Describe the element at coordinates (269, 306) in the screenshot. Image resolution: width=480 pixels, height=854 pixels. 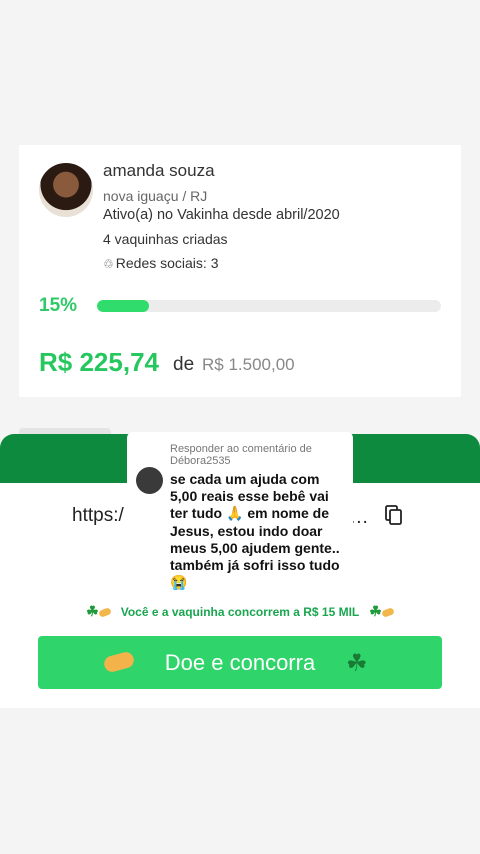
I see `progress-bar` at that location.